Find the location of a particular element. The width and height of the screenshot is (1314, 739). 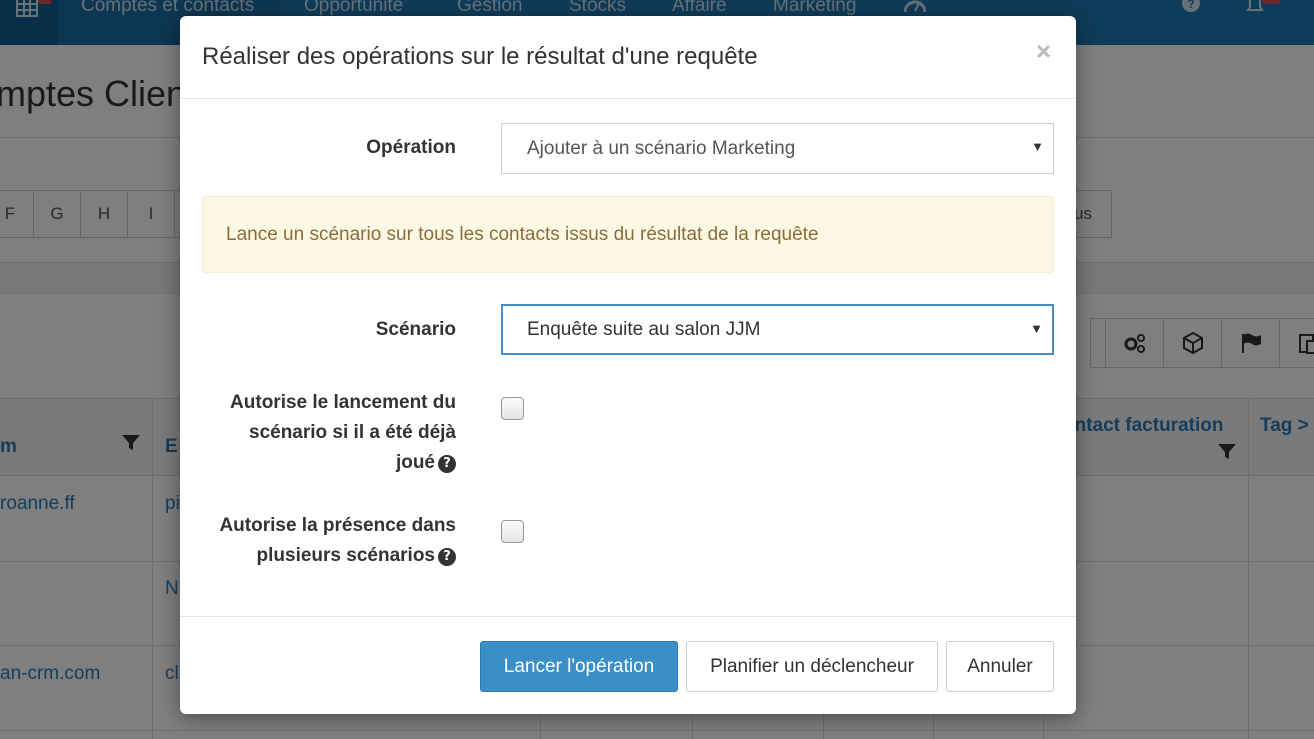

operation-label: Opération is located at coordinates (411, 147).